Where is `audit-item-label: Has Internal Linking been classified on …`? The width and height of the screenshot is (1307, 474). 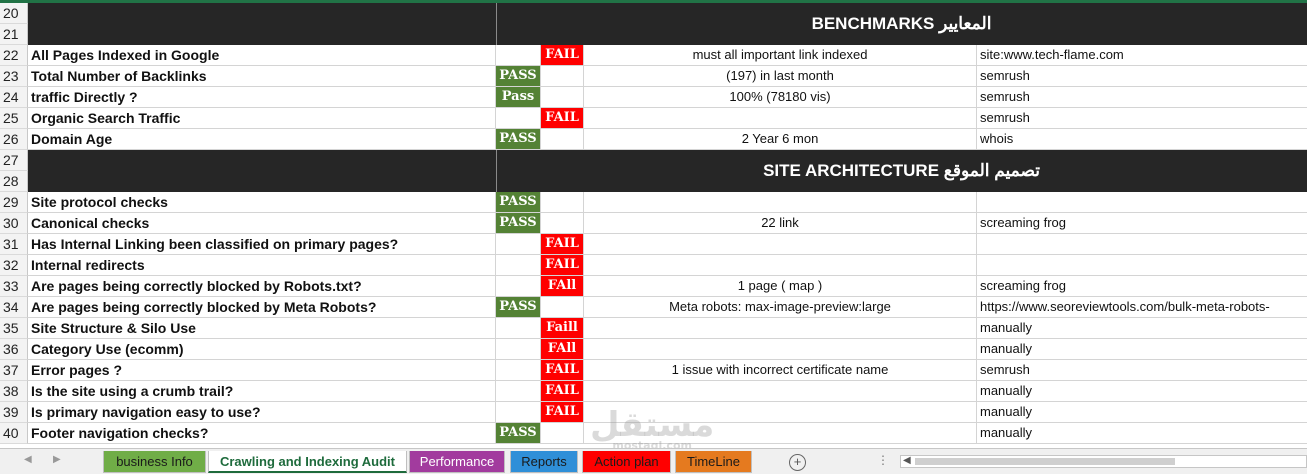
audit-item-label: Has Internal Linking been classified on … is located at coordinates (262, 244).